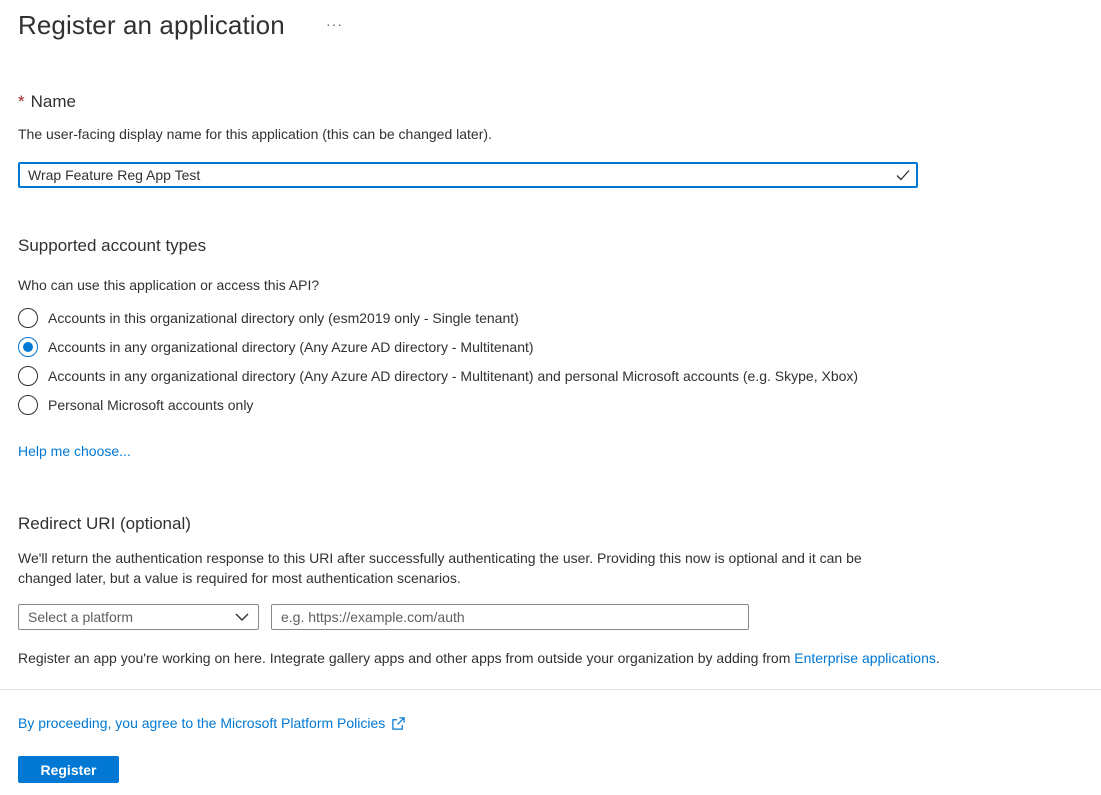 The width and height of the screenshot is (1101, 795). I want to click on account-type-option-personal: Personal Microsoft accounts only, so click(135, 405).